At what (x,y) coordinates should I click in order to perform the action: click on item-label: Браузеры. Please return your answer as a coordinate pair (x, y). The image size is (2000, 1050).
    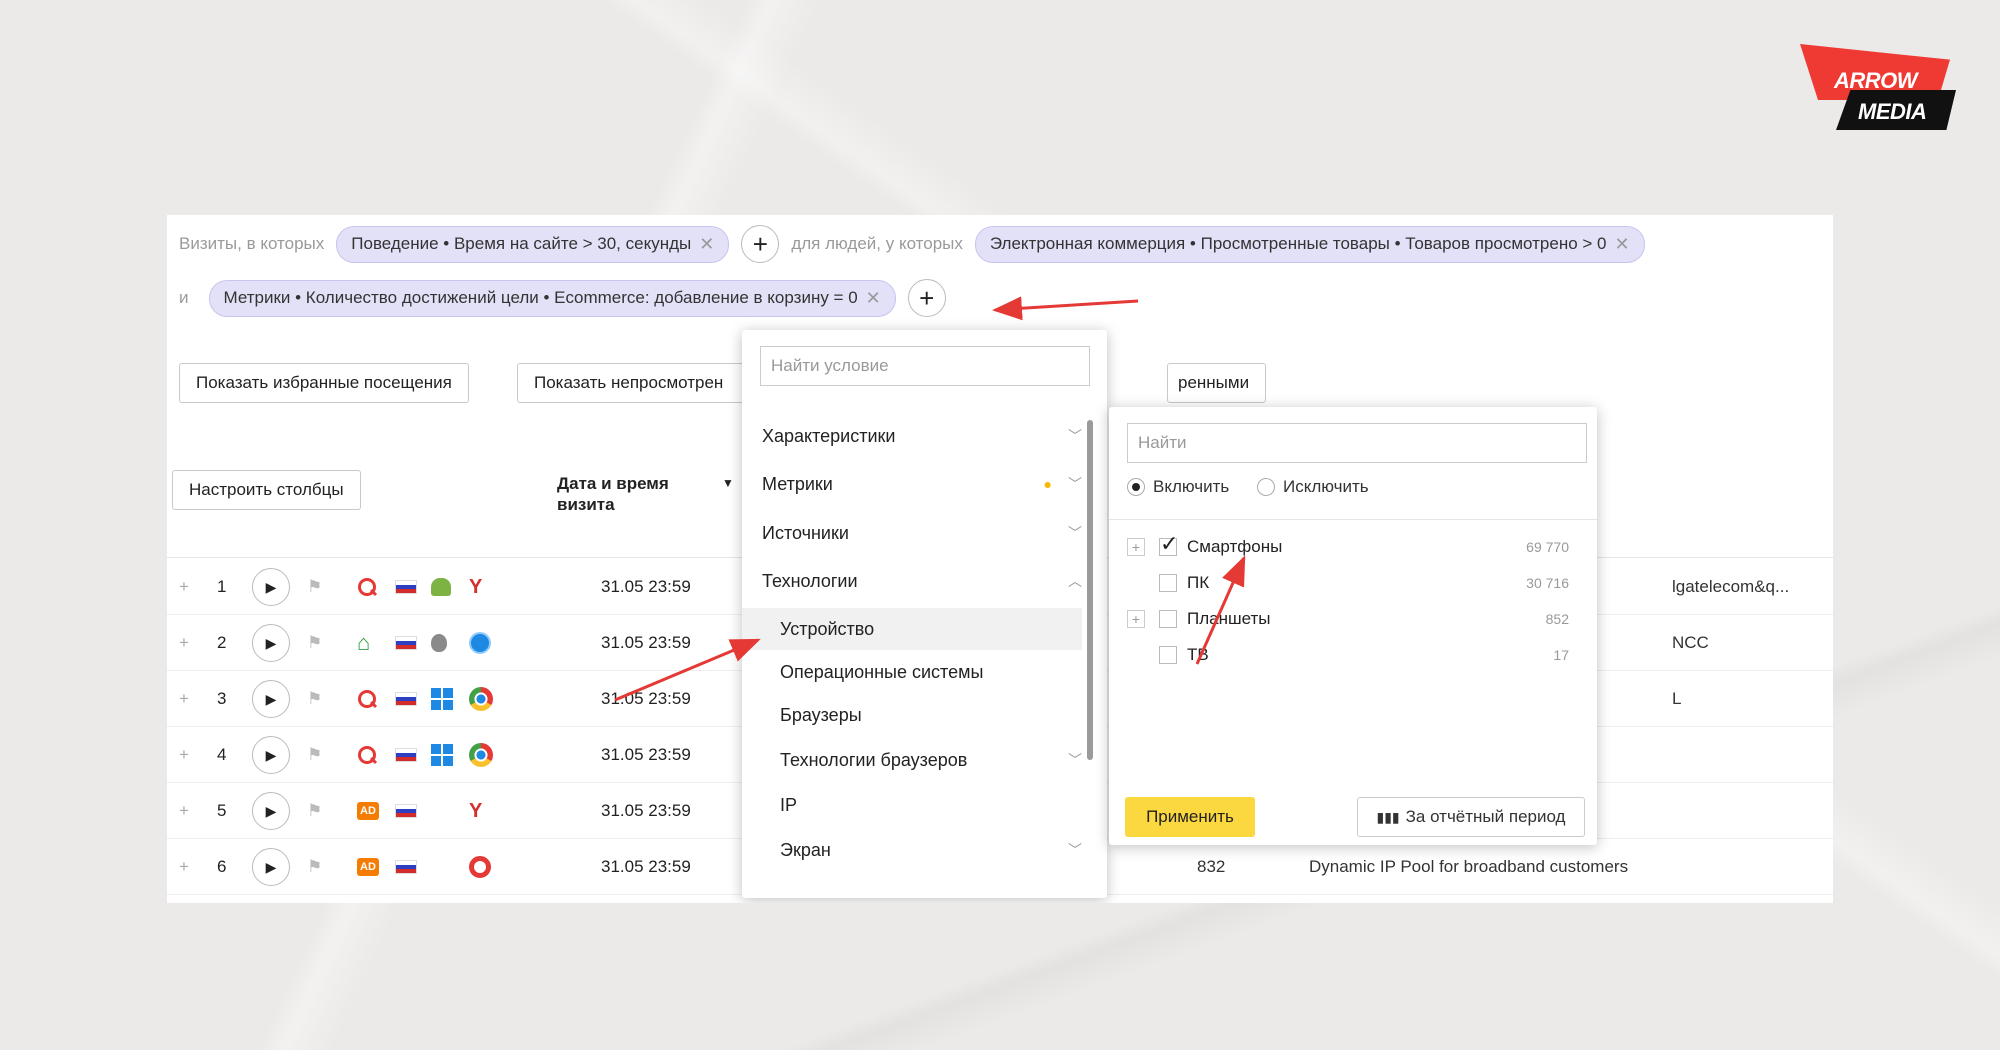
    Looking at the image, I should click on (821, 714).